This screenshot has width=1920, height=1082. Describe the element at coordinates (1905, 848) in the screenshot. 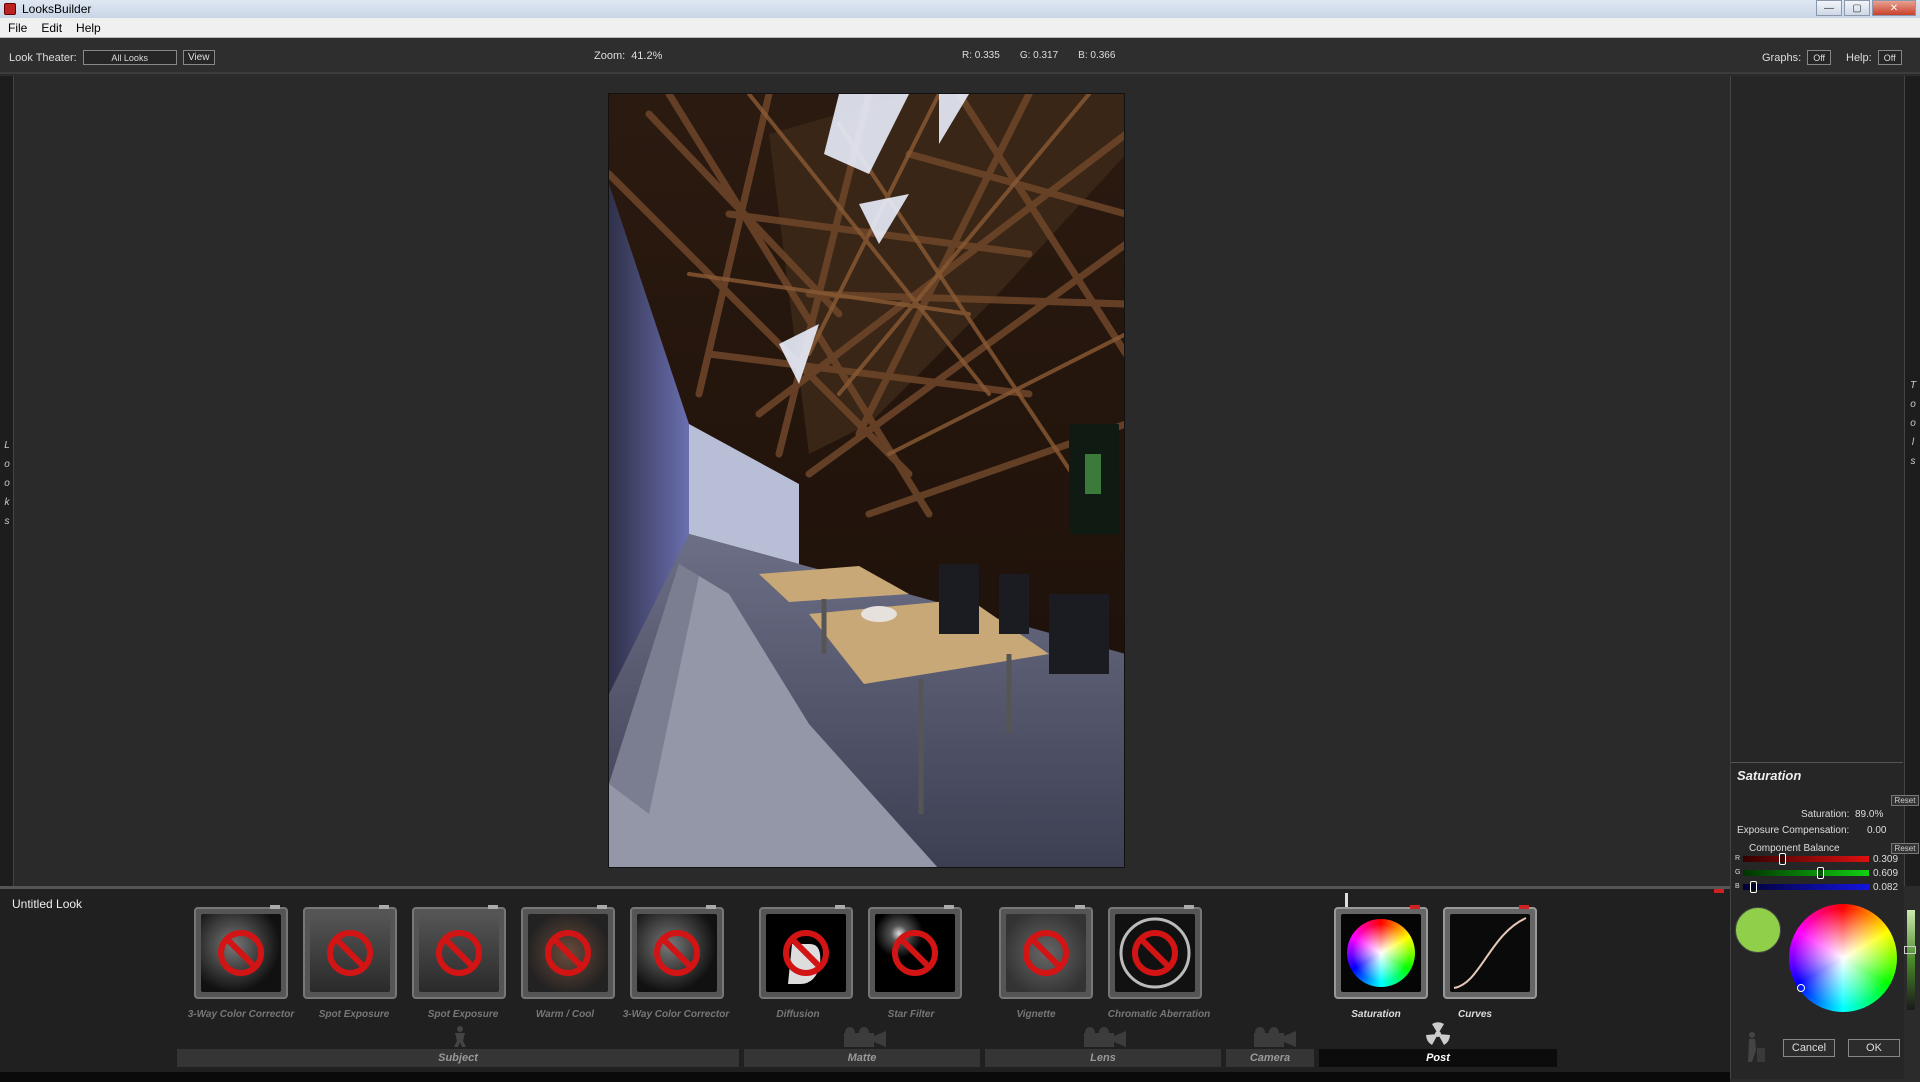

I see `balance-reset-button: Reset` at that location.